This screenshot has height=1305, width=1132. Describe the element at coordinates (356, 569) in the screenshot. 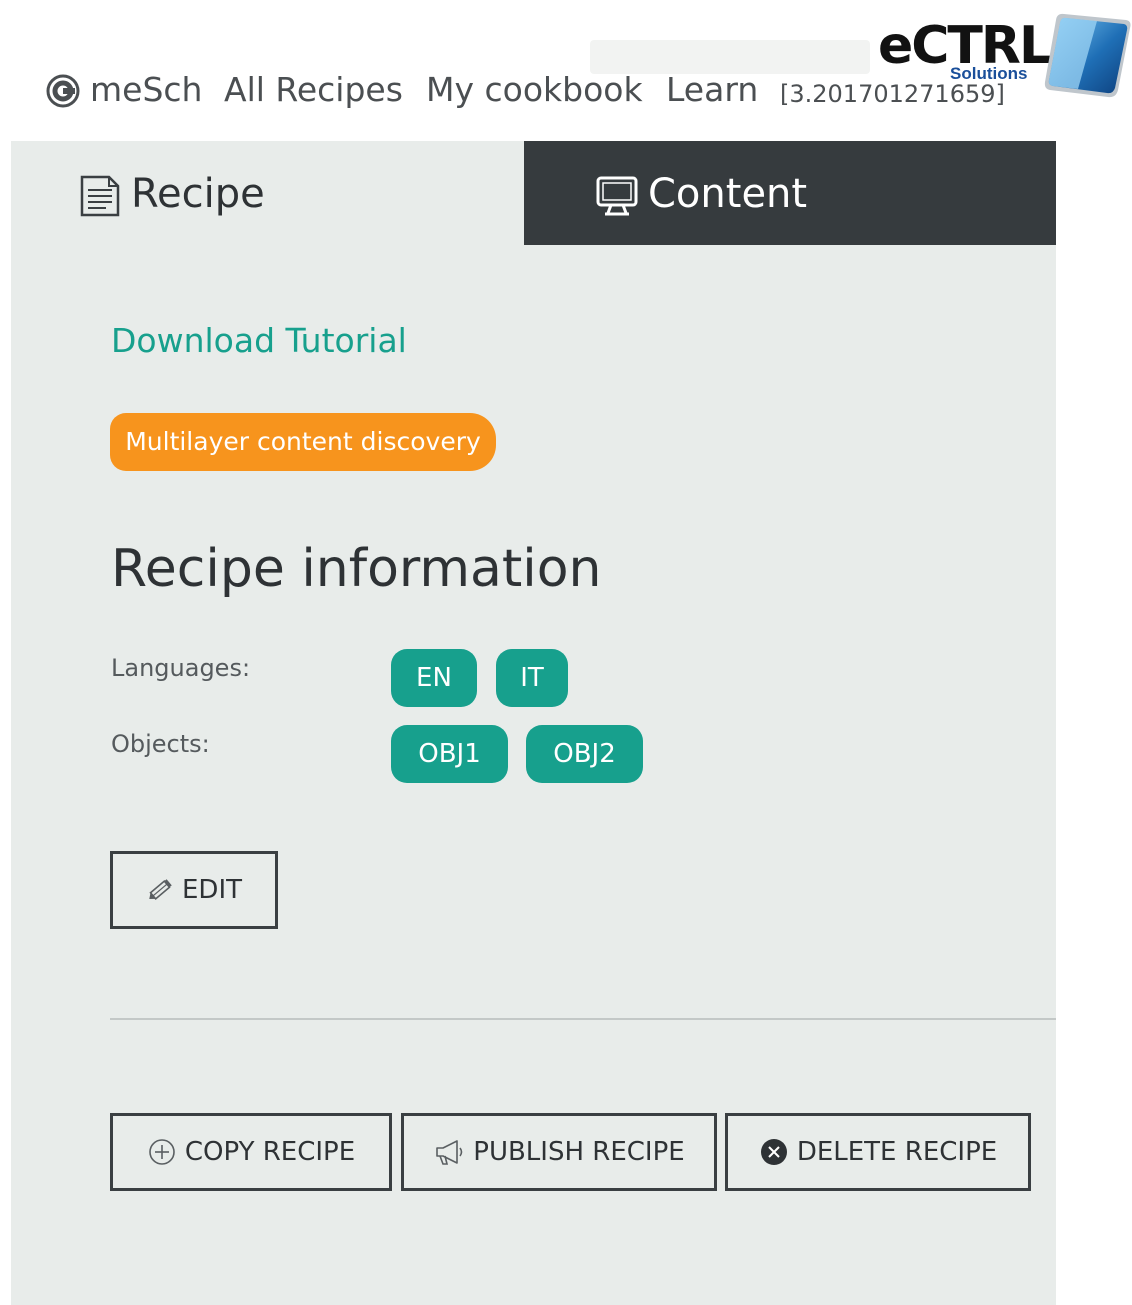

I see `section-title: Recipe information` at that location.